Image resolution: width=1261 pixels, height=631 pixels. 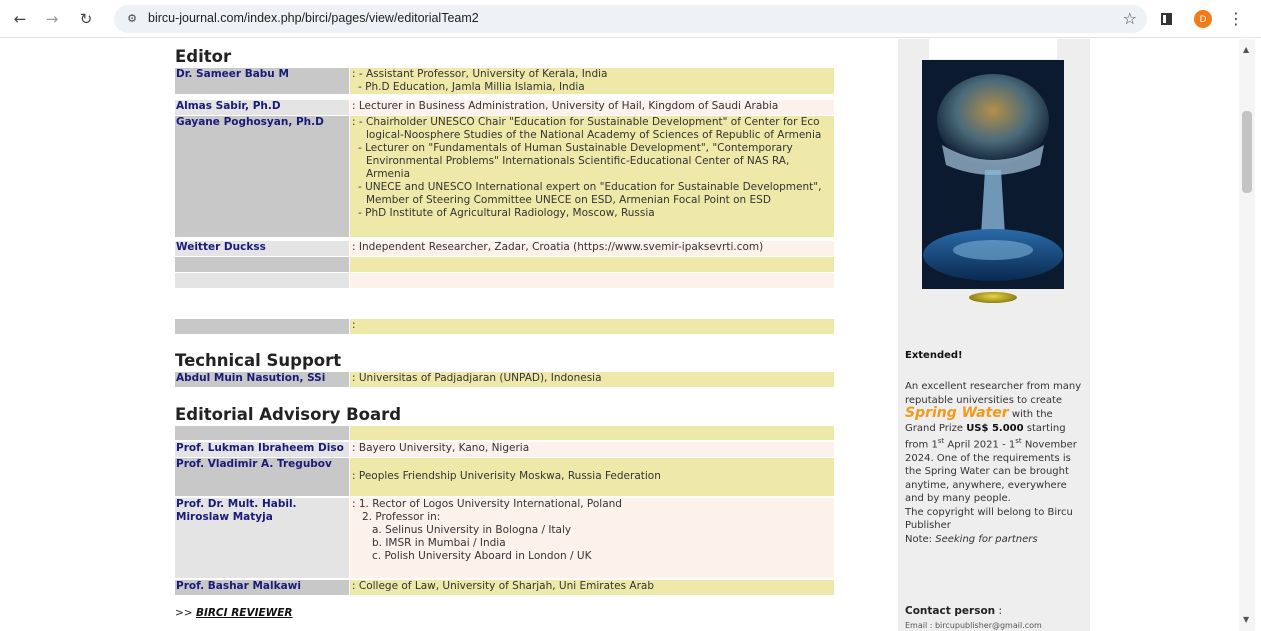 I want to click on advisory-affiliation: : Bayero University, Kano, Nigeria, so click(x=592, y=449).